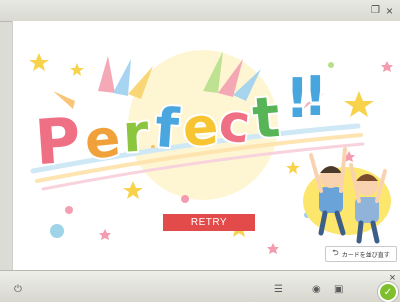  Describe the element at coordinates (234, 124) in the screenshot. I see `title-letter-c: c` at that location.